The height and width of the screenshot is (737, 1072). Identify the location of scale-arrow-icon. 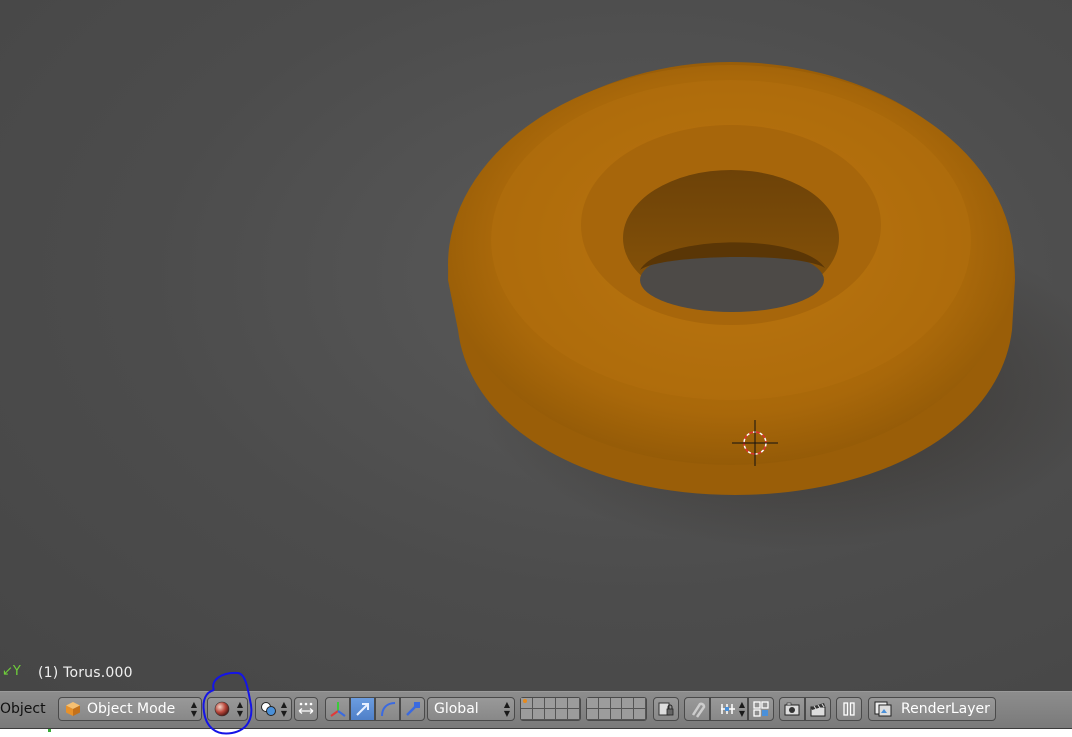
(412, 709).